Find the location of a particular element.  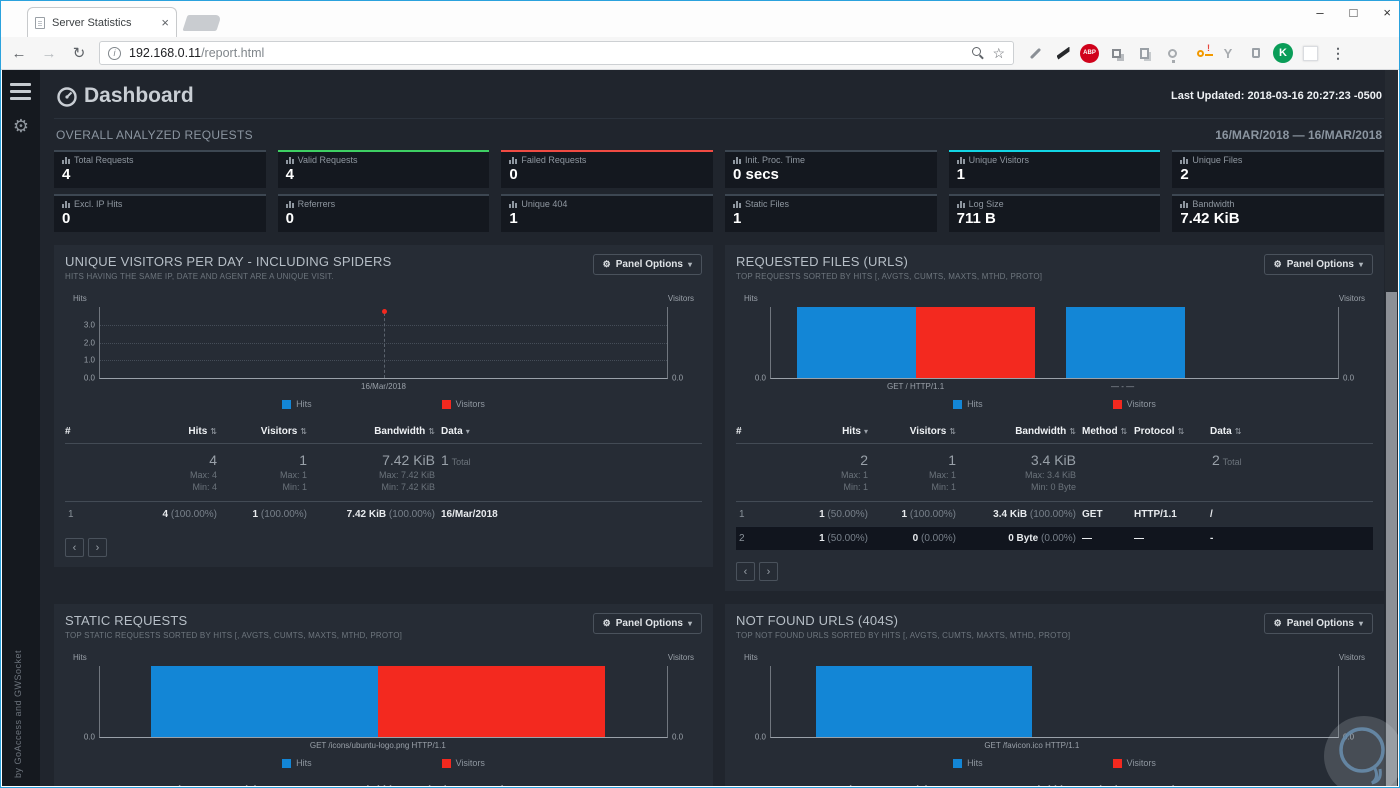

card-value: 711 B is located at coordinates (976, 218).